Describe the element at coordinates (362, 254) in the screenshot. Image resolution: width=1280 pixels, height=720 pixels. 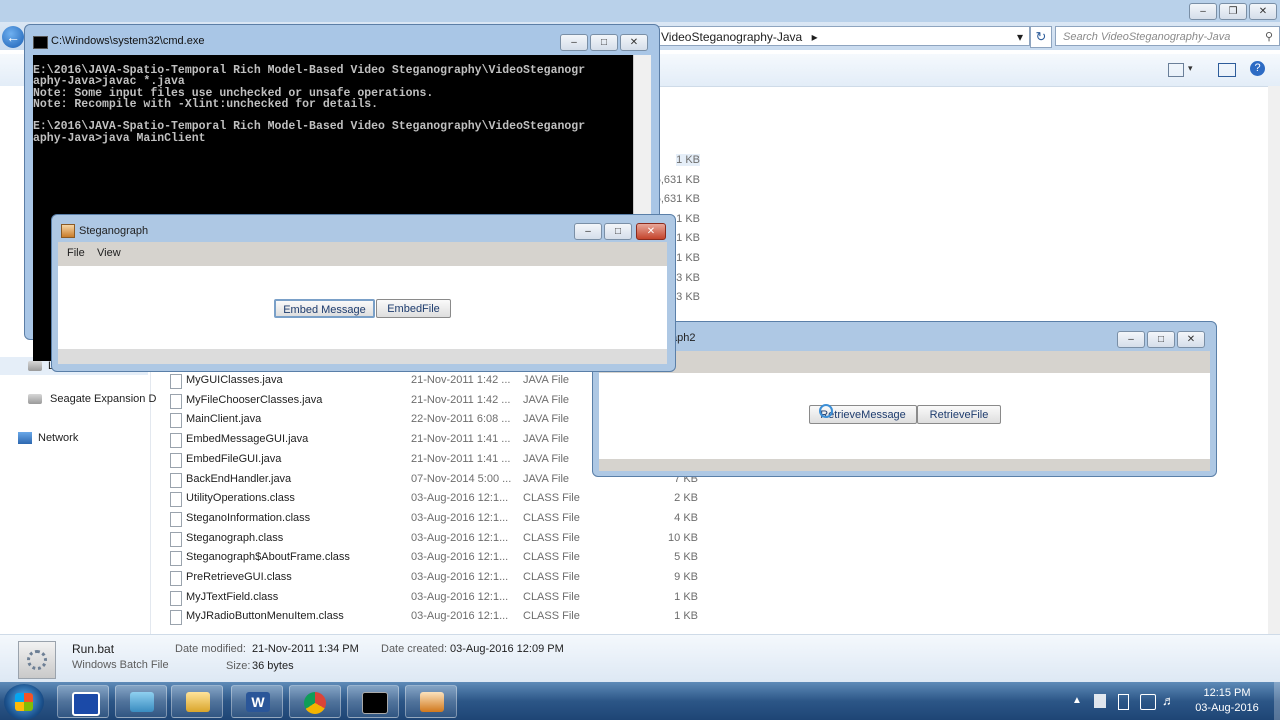
I see `menu-bar: File View` at that location.